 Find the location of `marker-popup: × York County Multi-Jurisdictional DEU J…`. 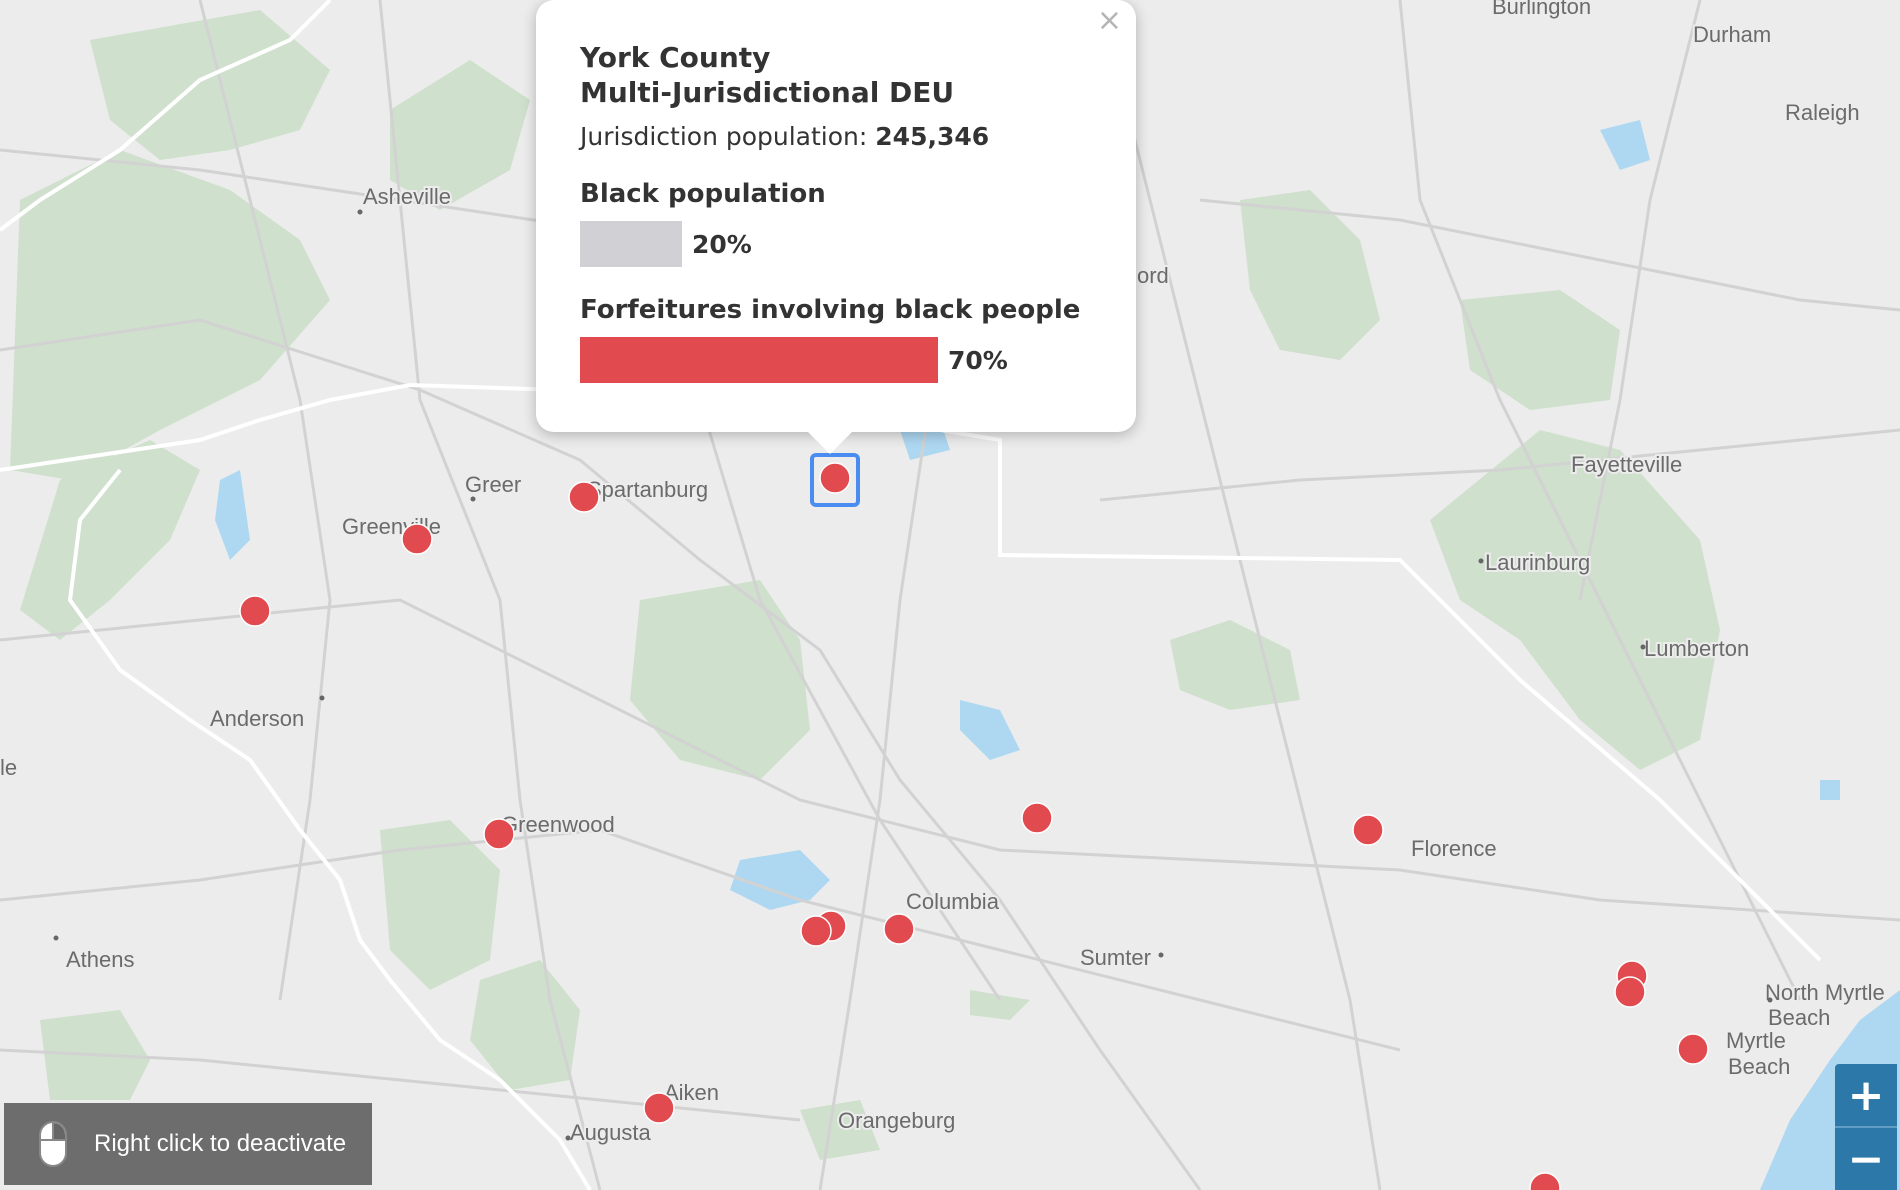

marker-popup: × York County Multi-Jurisdictional DEU J… is located at coordinates (836, 227).